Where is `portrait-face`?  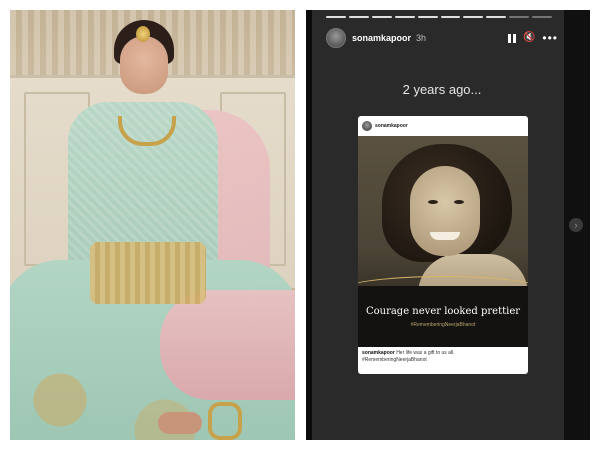
portrait-face is located at coordinates (445, 211).